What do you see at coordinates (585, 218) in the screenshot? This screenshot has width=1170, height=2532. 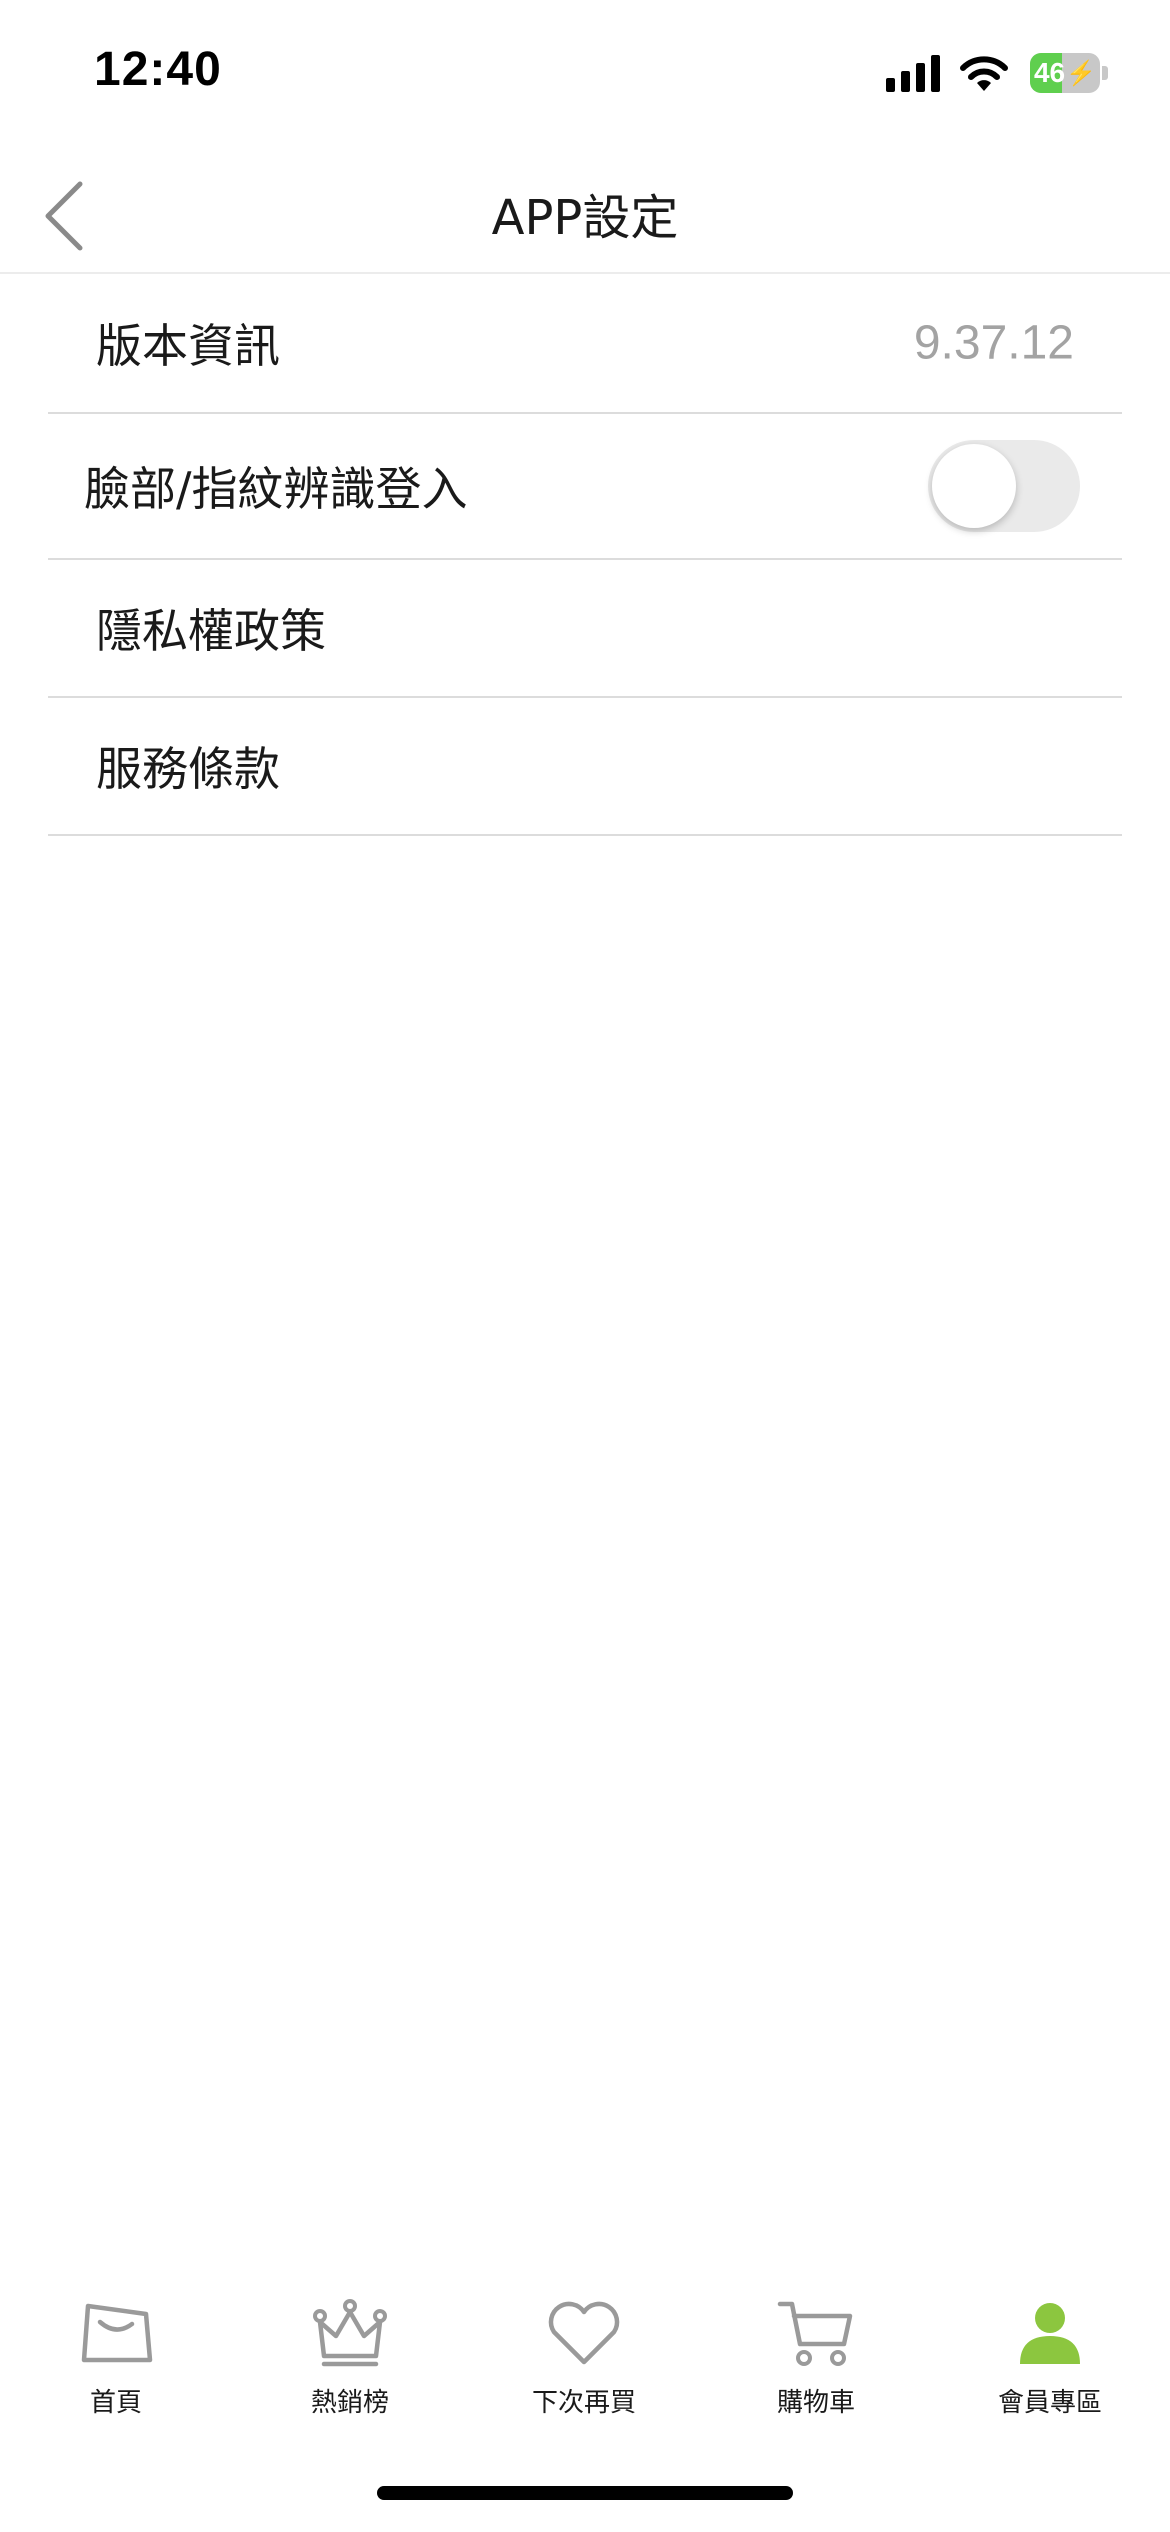 I see `page-title: APP設定` at bounding box center [585, 218].